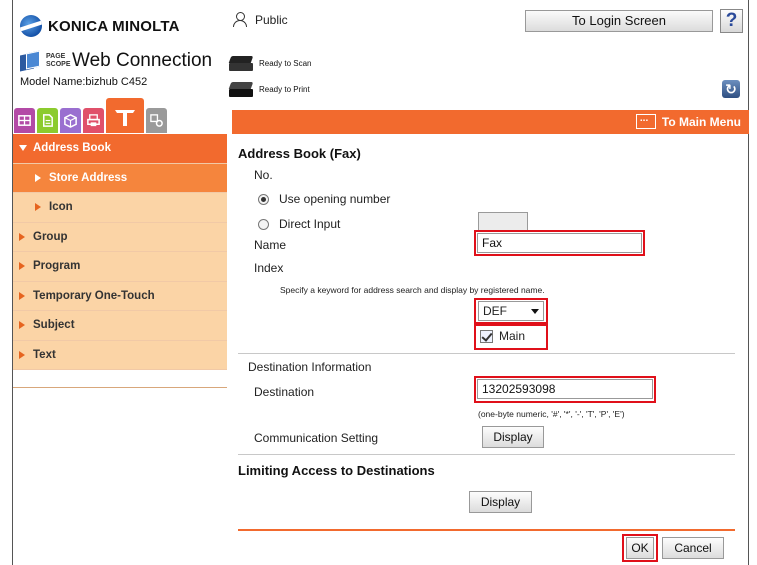 The height and width of the screenshot is (565, 757). Describe the element at coordinates (263, 175) in the screenshot. I see `no-label: No.` at that location.